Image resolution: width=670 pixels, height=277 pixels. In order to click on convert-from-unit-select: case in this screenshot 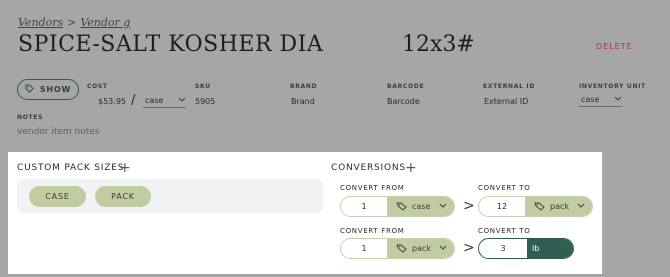, I will do `click(420, 206)`.